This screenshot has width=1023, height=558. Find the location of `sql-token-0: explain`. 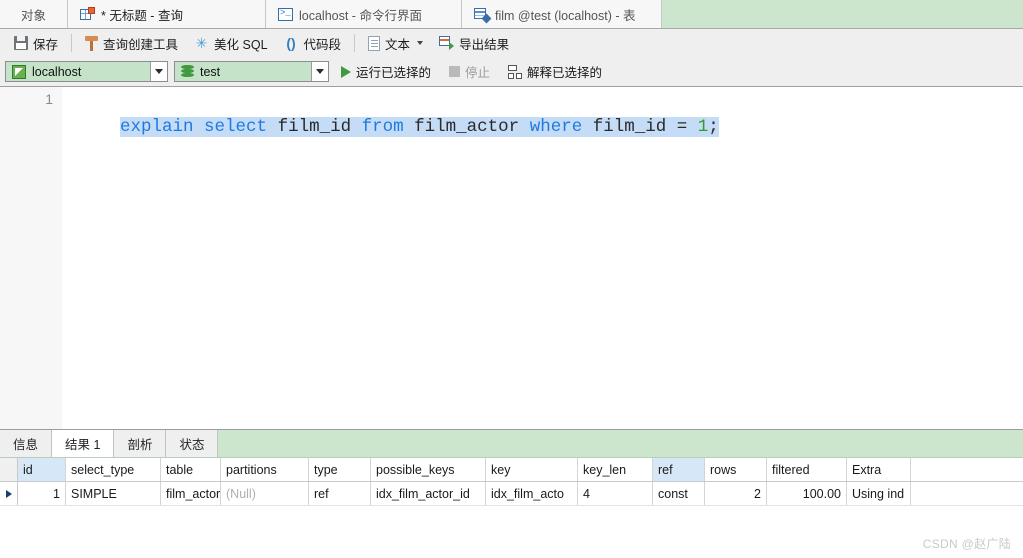

sql-token-0: explain is located at coordinates (157, 127).